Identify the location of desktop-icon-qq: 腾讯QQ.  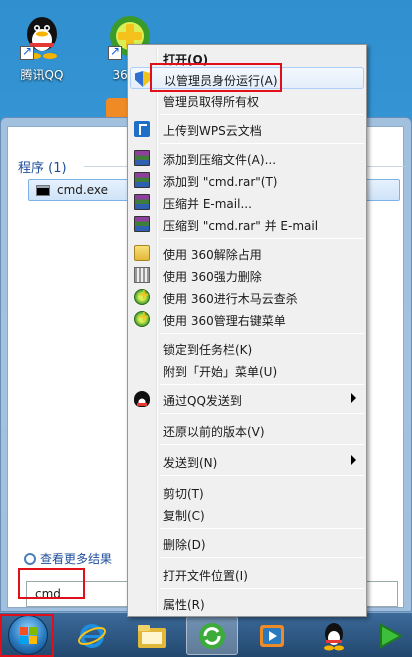
(42, 47).